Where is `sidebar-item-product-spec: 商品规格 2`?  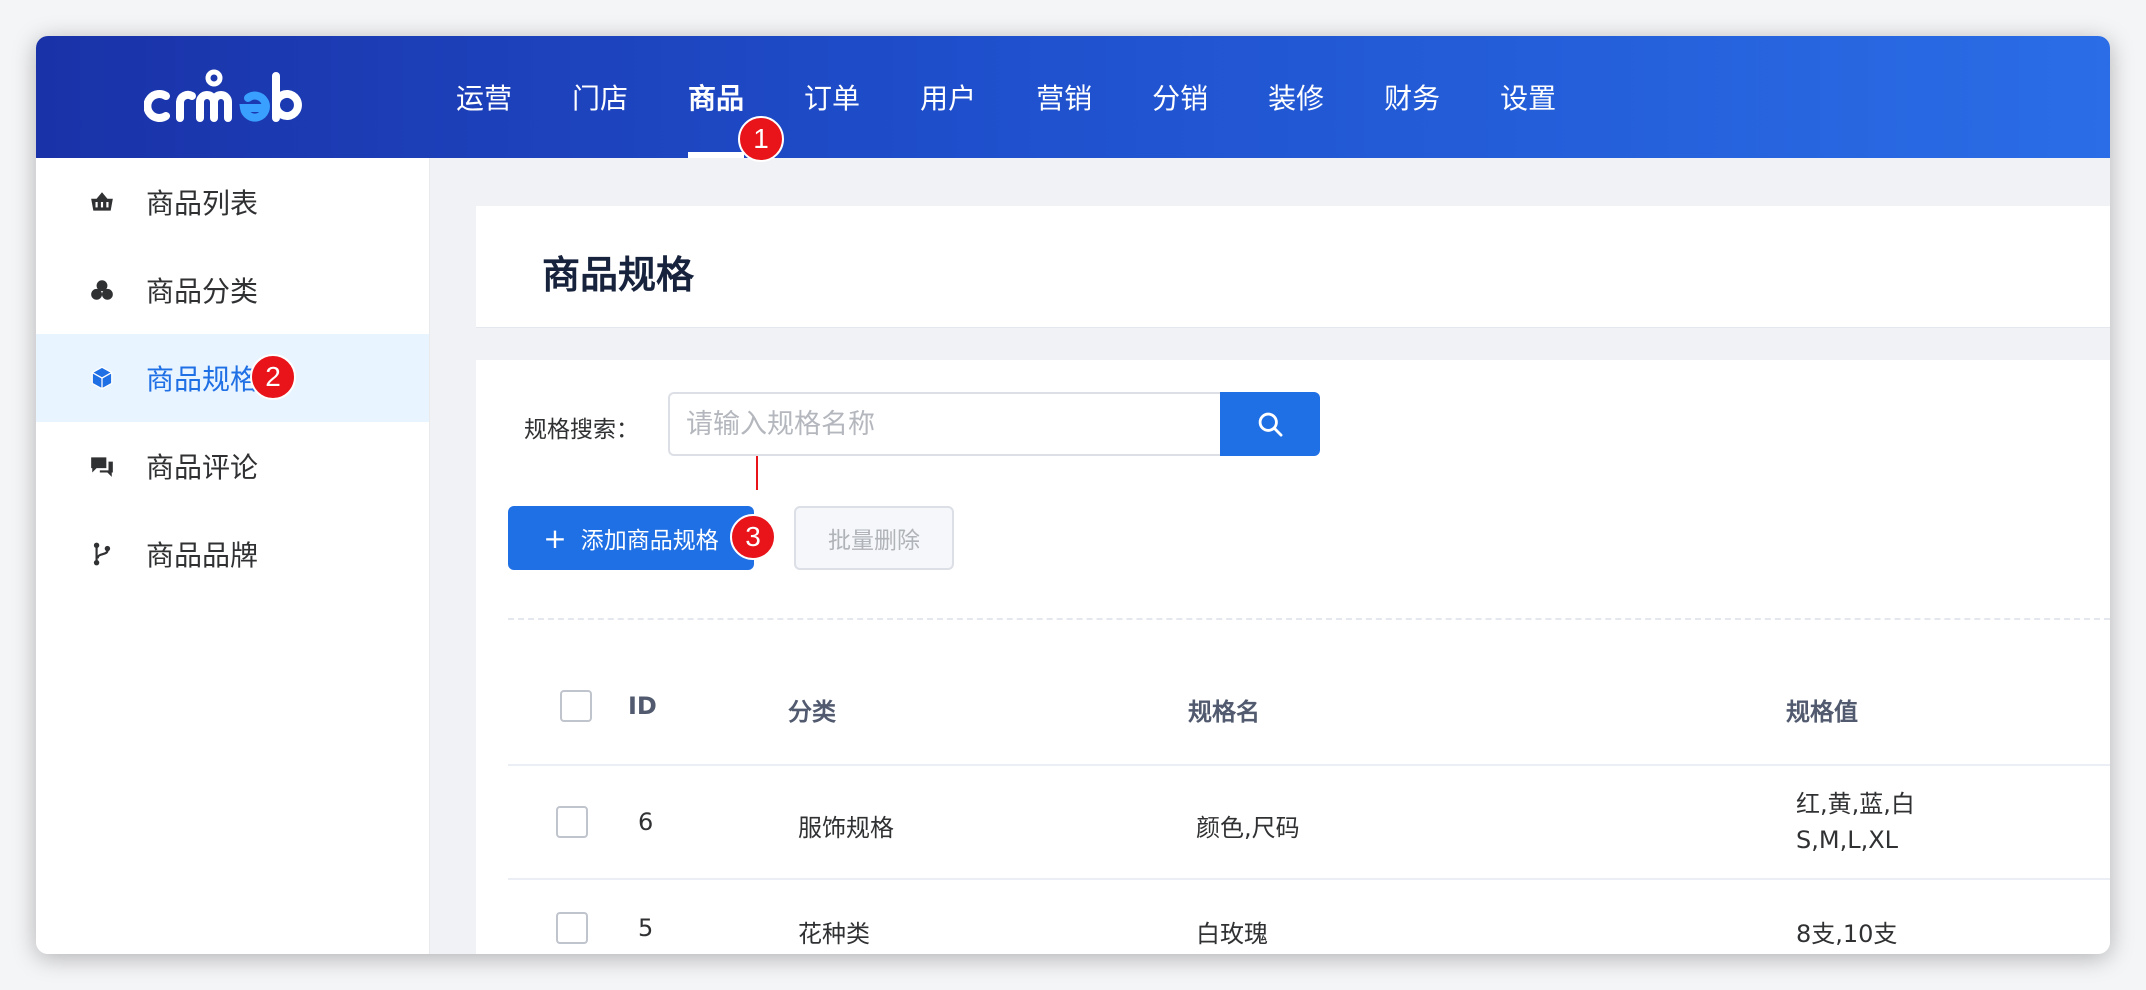
sidebar-item-product-spec: 商品规格 2 is located at coordinates (232, 378).